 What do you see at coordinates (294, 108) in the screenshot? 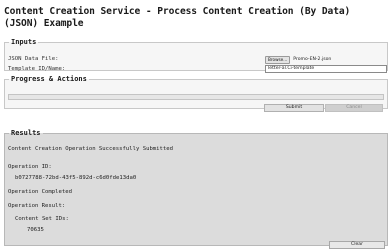
I see `submit-button: Submit` at bounding box center [294, 108].